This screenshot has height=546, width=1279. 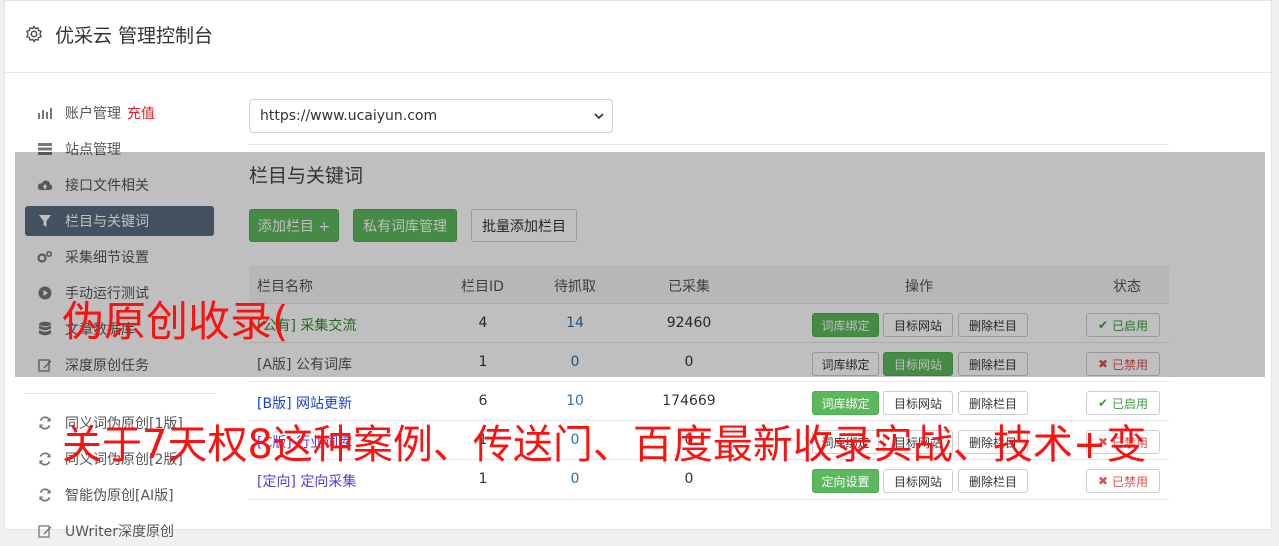 I want to click on column-name-cell: [定向] 定向采集, so click(x=306, y=481).